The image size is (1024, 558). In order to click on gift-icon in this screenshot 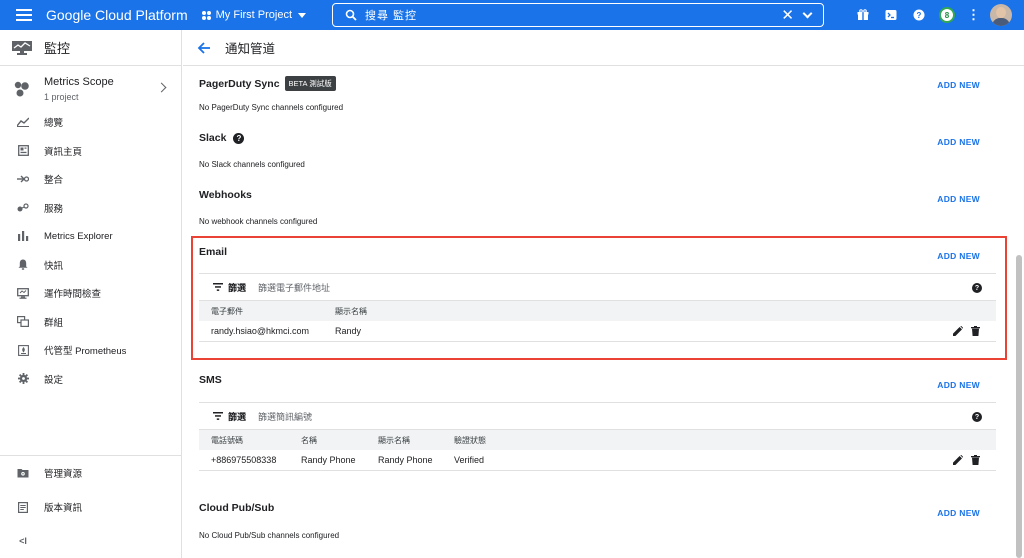, I will do `click(863, 15)`.